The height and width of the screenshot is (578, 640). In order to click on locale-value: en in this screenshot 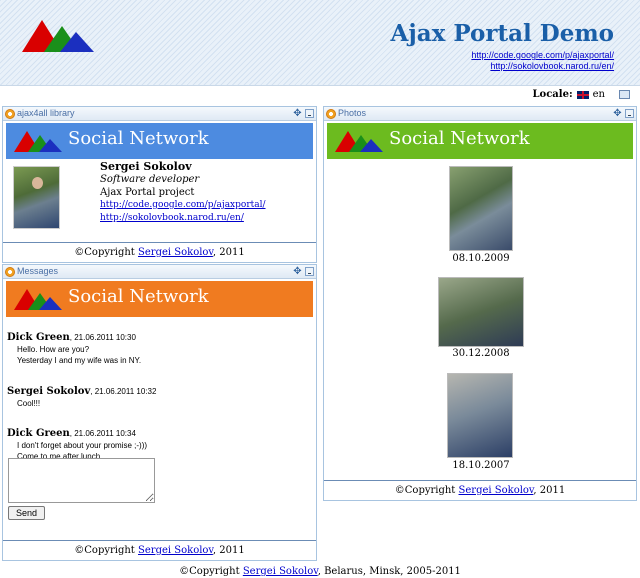, I will do `click(599, 94)`.